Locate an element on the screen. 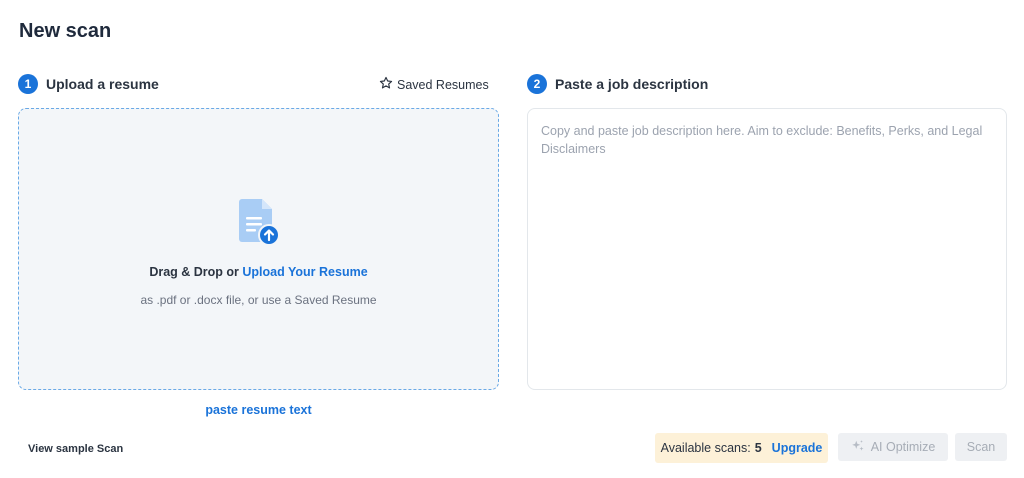 The height and width of the screenshot is (478, 1024). available-scans-label: Available scans: is located at coordinates (705, 448).